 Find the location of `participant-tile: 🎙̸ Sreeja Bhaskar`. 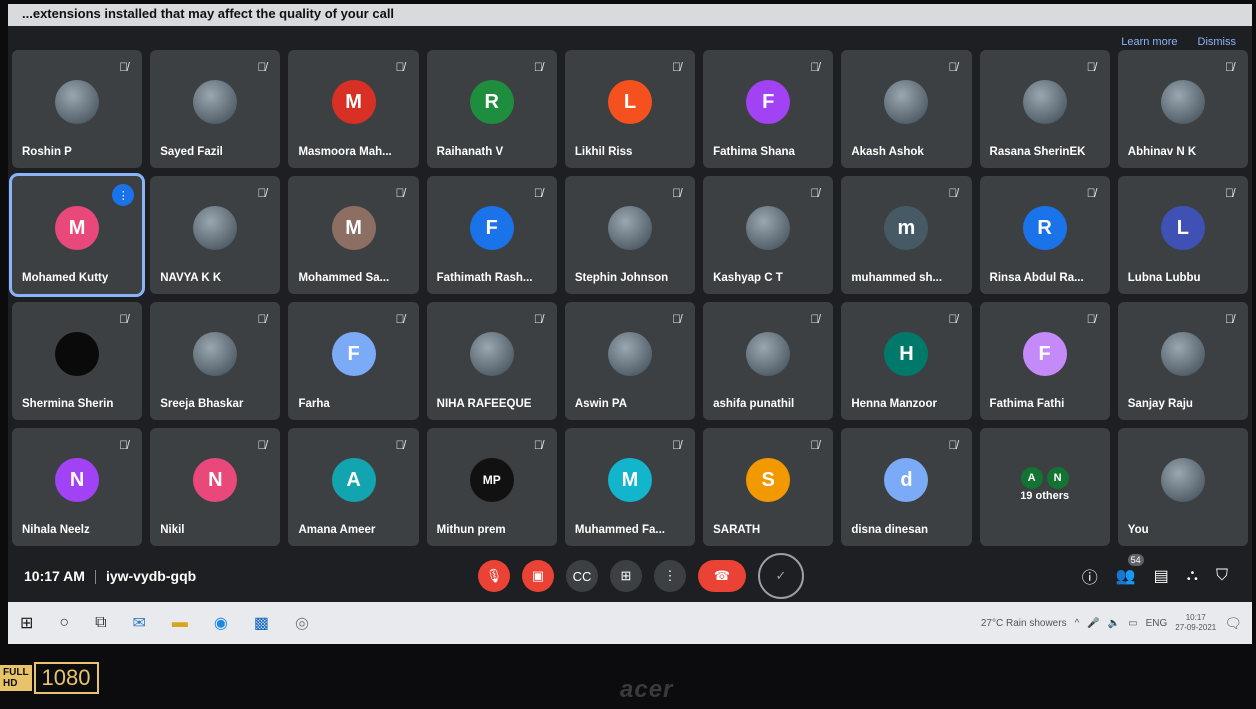

participant-tile: 🎙̸ Sreeja Bhaskar is located at coordinates (215, 361).